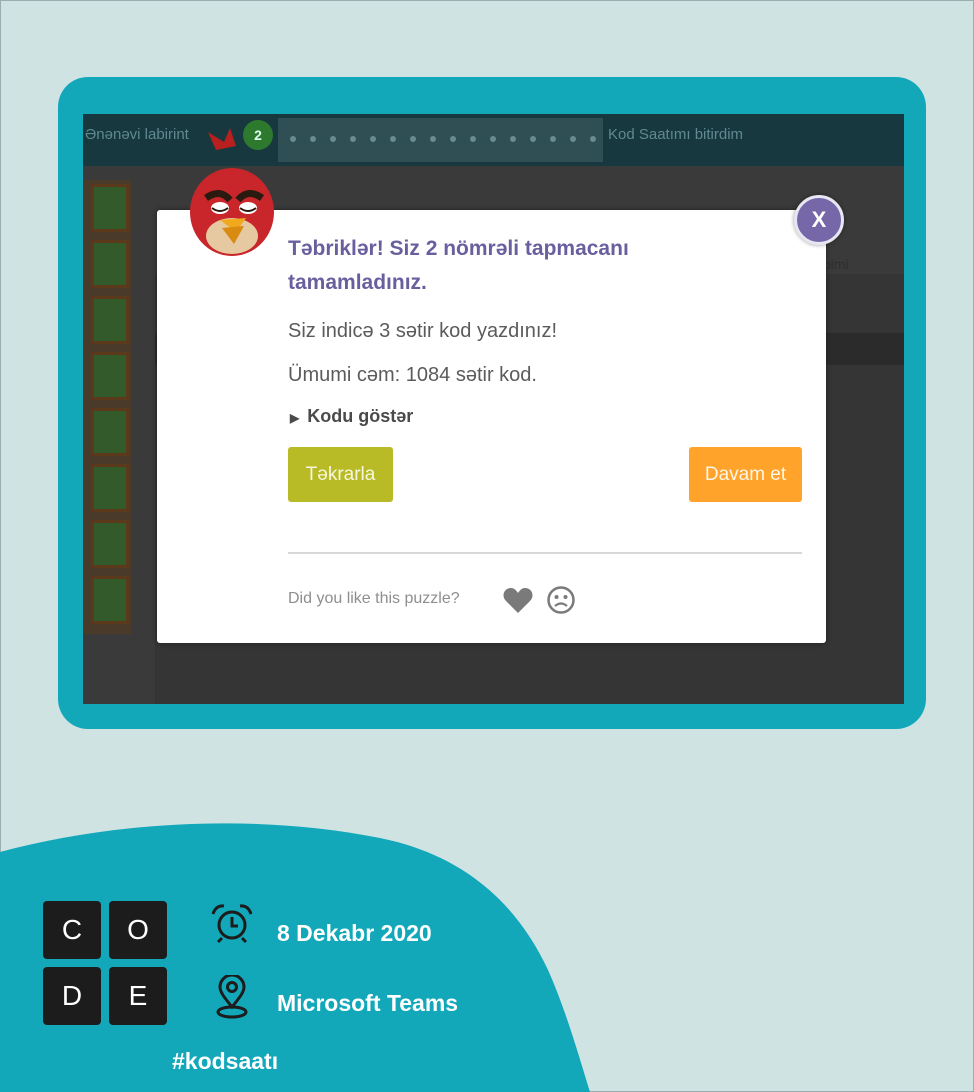 The image size is (974, 1092). What do you see at coordinates (232, 924) in the screenshot?
I see `alarm-clock-icon` at bounding box center [232, 924].